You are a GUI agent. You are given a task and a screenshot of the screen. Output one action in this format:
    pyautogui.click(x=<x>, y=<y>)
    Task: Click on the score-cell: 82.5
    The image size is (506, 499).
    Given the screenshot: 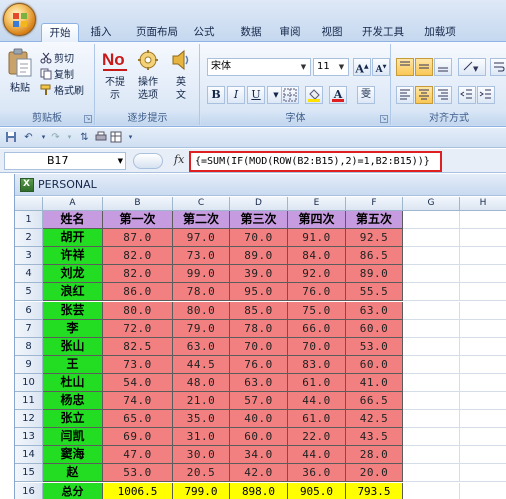 What is the action you would take?
    pyautogui.click(x=138, y=346)
    